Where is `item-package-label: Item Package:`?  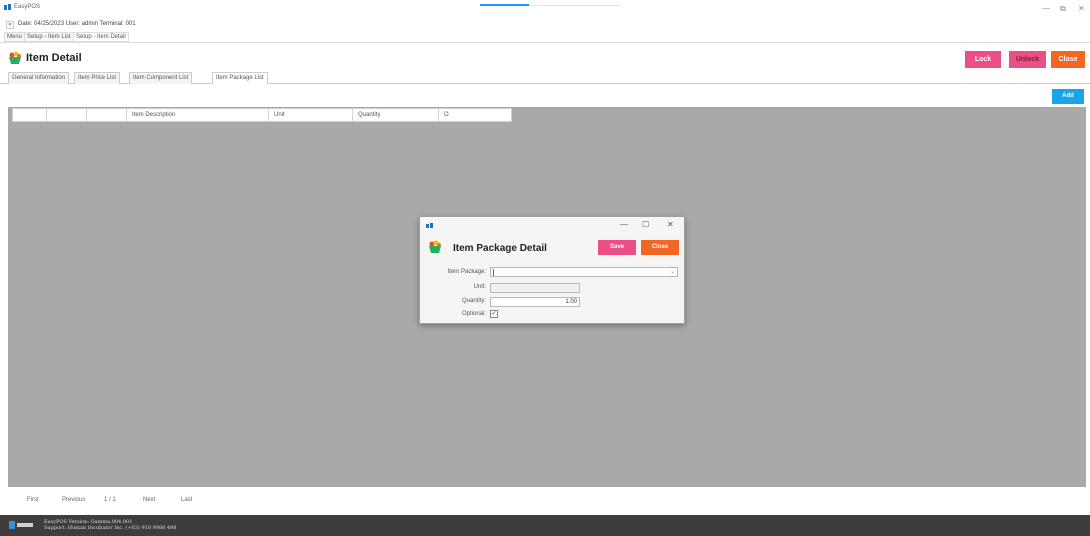
item-package-label: Item Package: is located at coordinates (466, 272).